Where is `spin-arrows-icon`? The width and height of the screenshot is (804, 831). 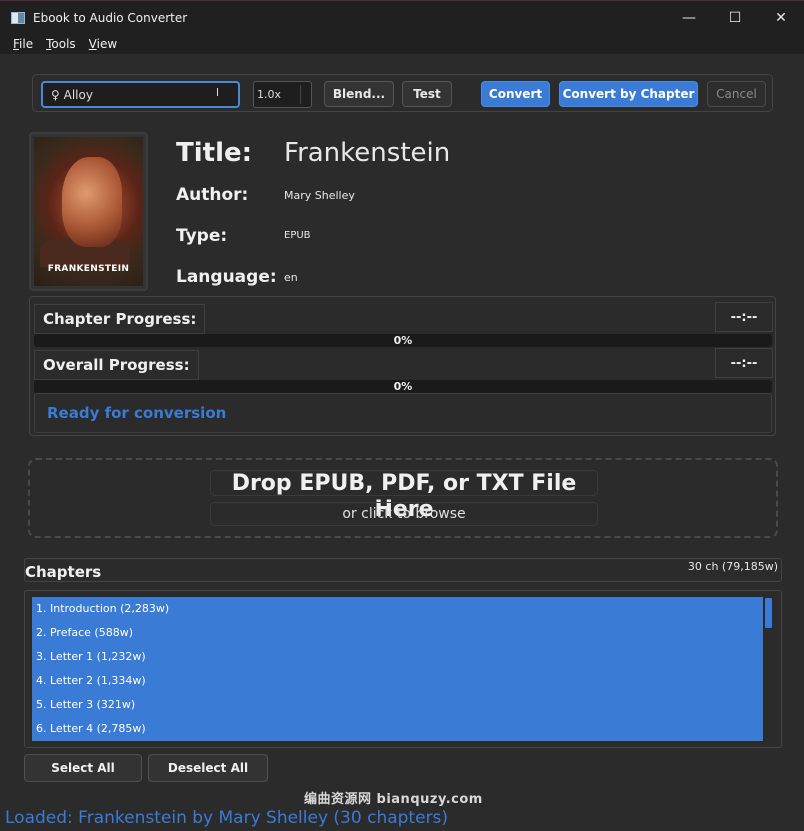 spin-arrows-icon is located at coordinates (304, 94).